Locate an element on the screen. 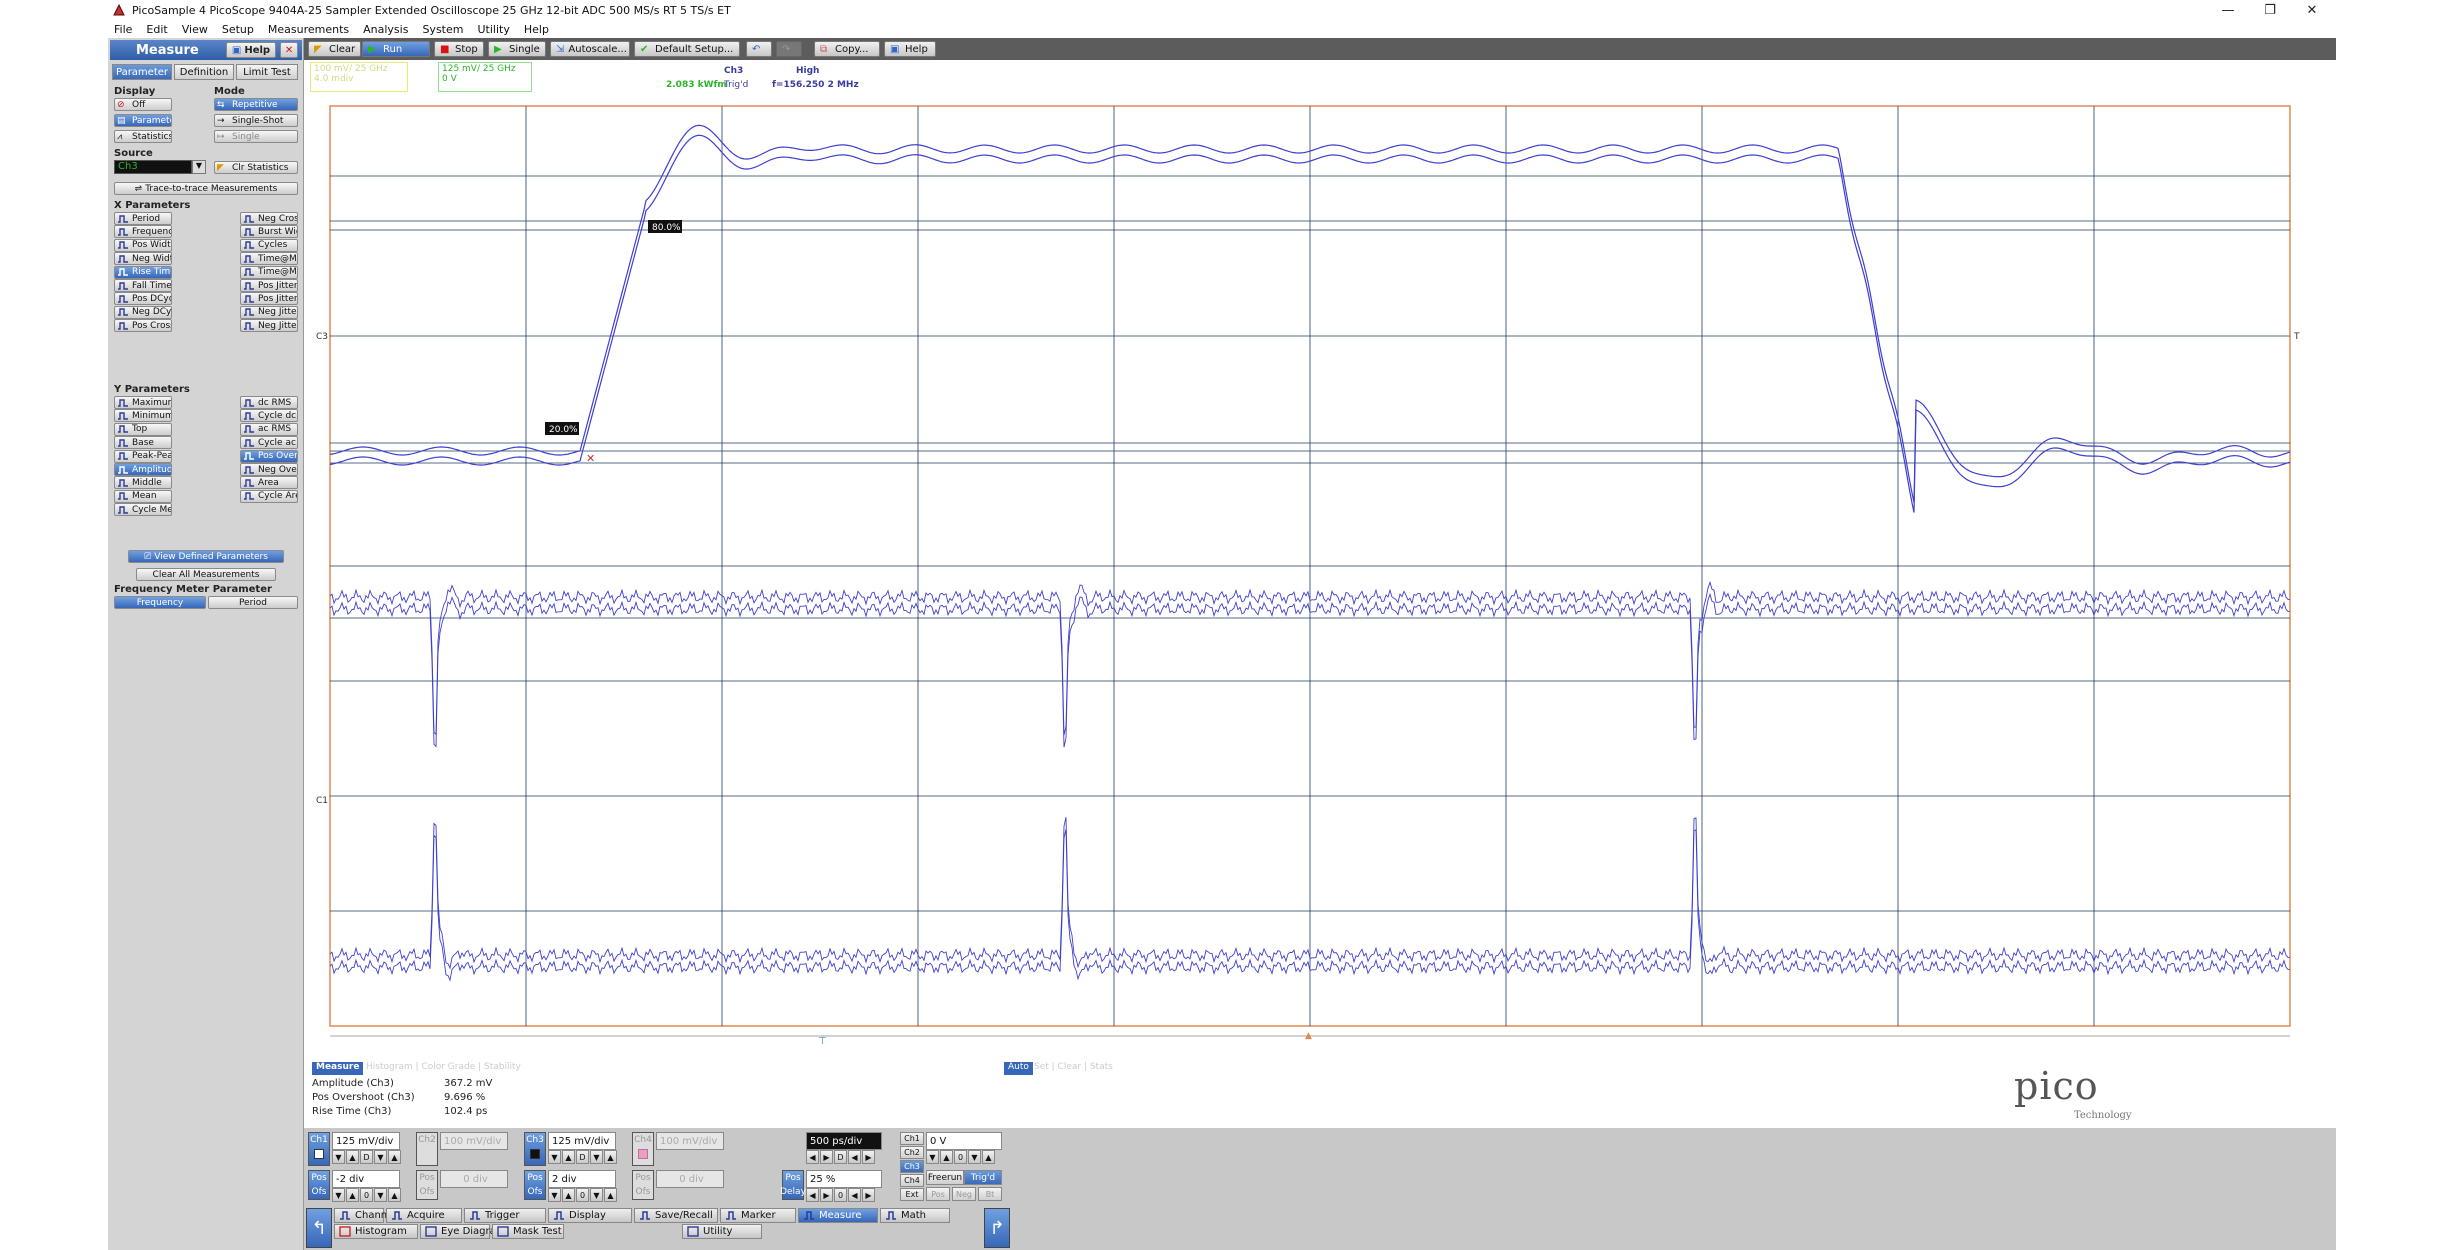 The width and height of the screenshot is (2440, 1250). menu-view: View is located at coordinates (195, 29).